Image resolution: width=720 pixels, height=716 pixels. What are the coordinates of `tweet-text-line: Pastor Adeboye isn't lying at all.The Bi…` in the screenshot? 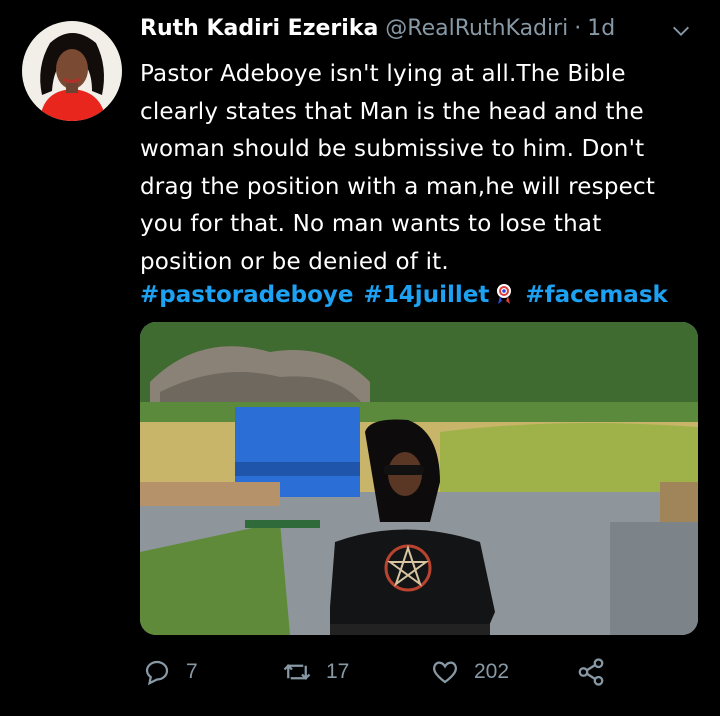 It's located at (383, 74).